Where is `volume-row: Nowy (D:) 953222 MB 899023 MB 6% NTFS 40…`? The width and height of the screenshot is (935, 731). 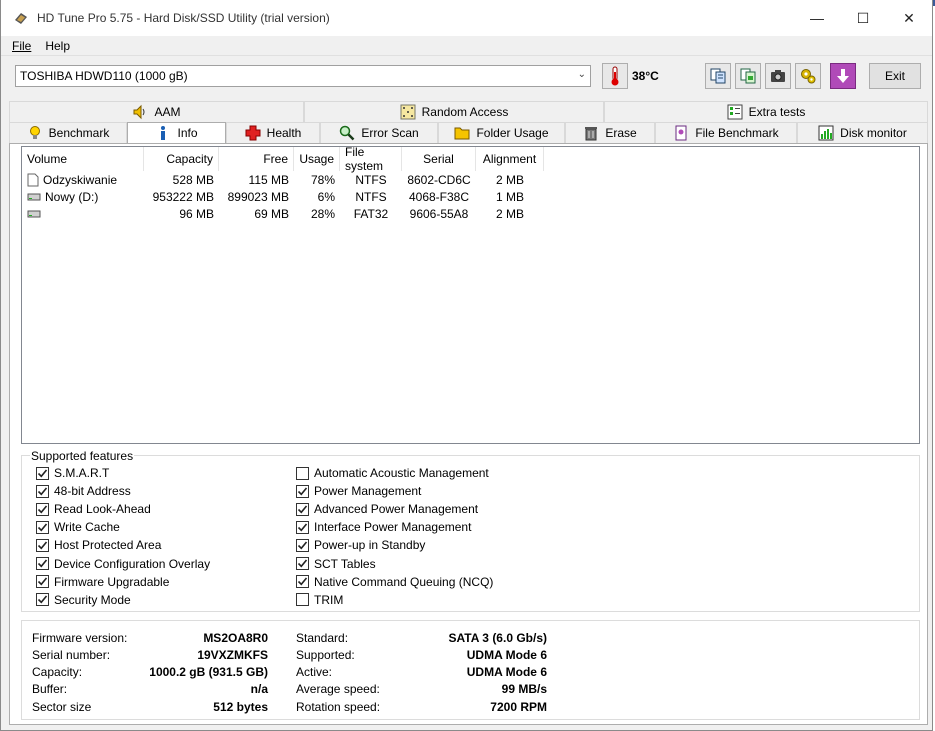
volume-row: Nowy (D:) 953222 MB 899023 MB 6% NTFS 40… is located at coordinates (470, 196).